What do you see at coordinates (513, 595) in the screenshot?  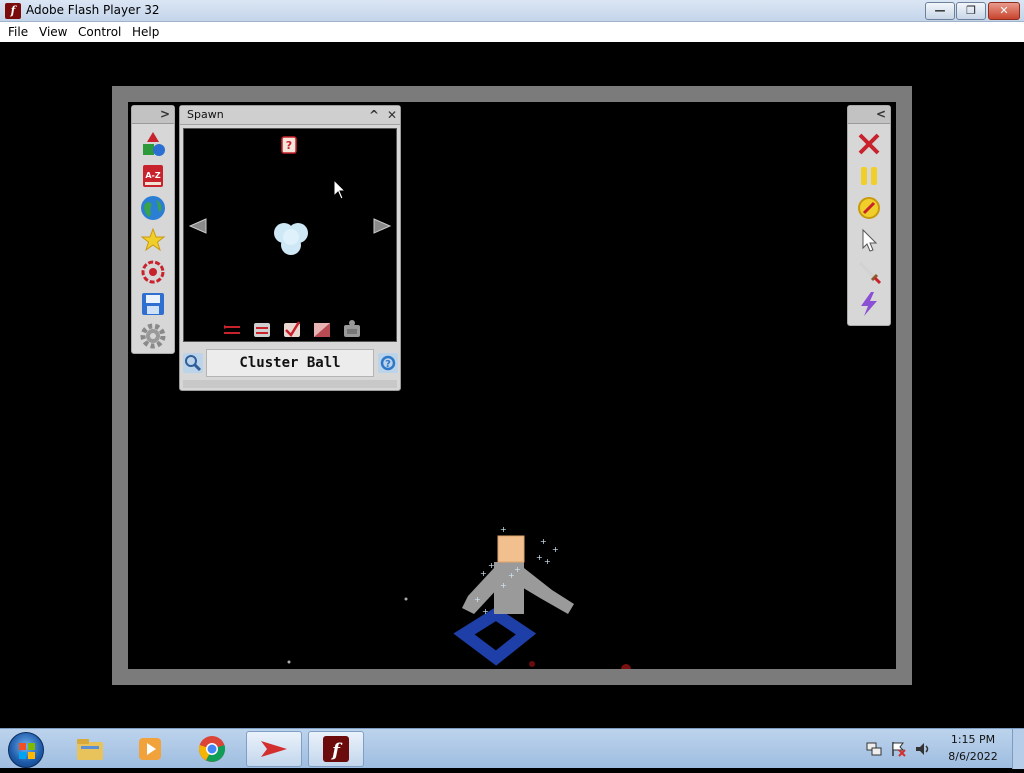 I see `ragdoll-figure: + + + + + + + + + + + +` at bounding box center [513, 595].